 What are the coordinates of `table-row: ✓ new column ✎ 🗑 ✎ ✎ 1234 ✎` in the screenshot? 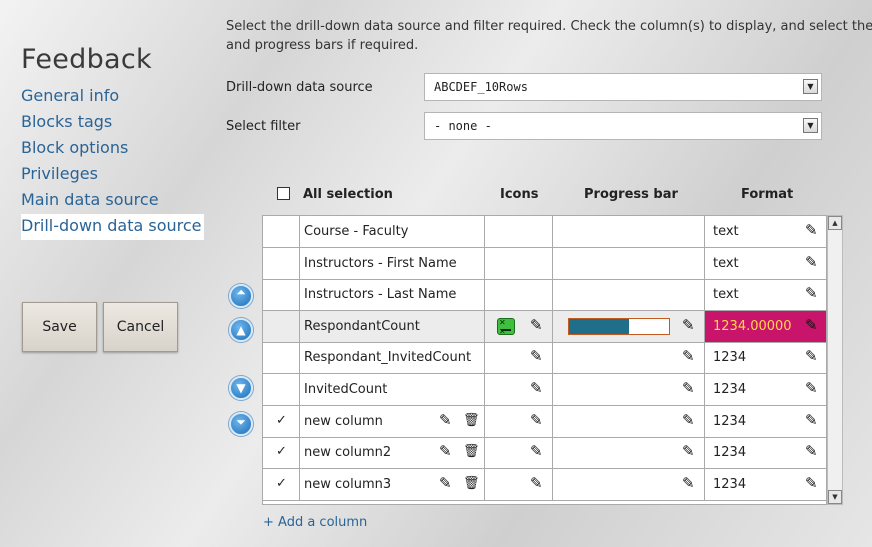 It's located at (544, 422).